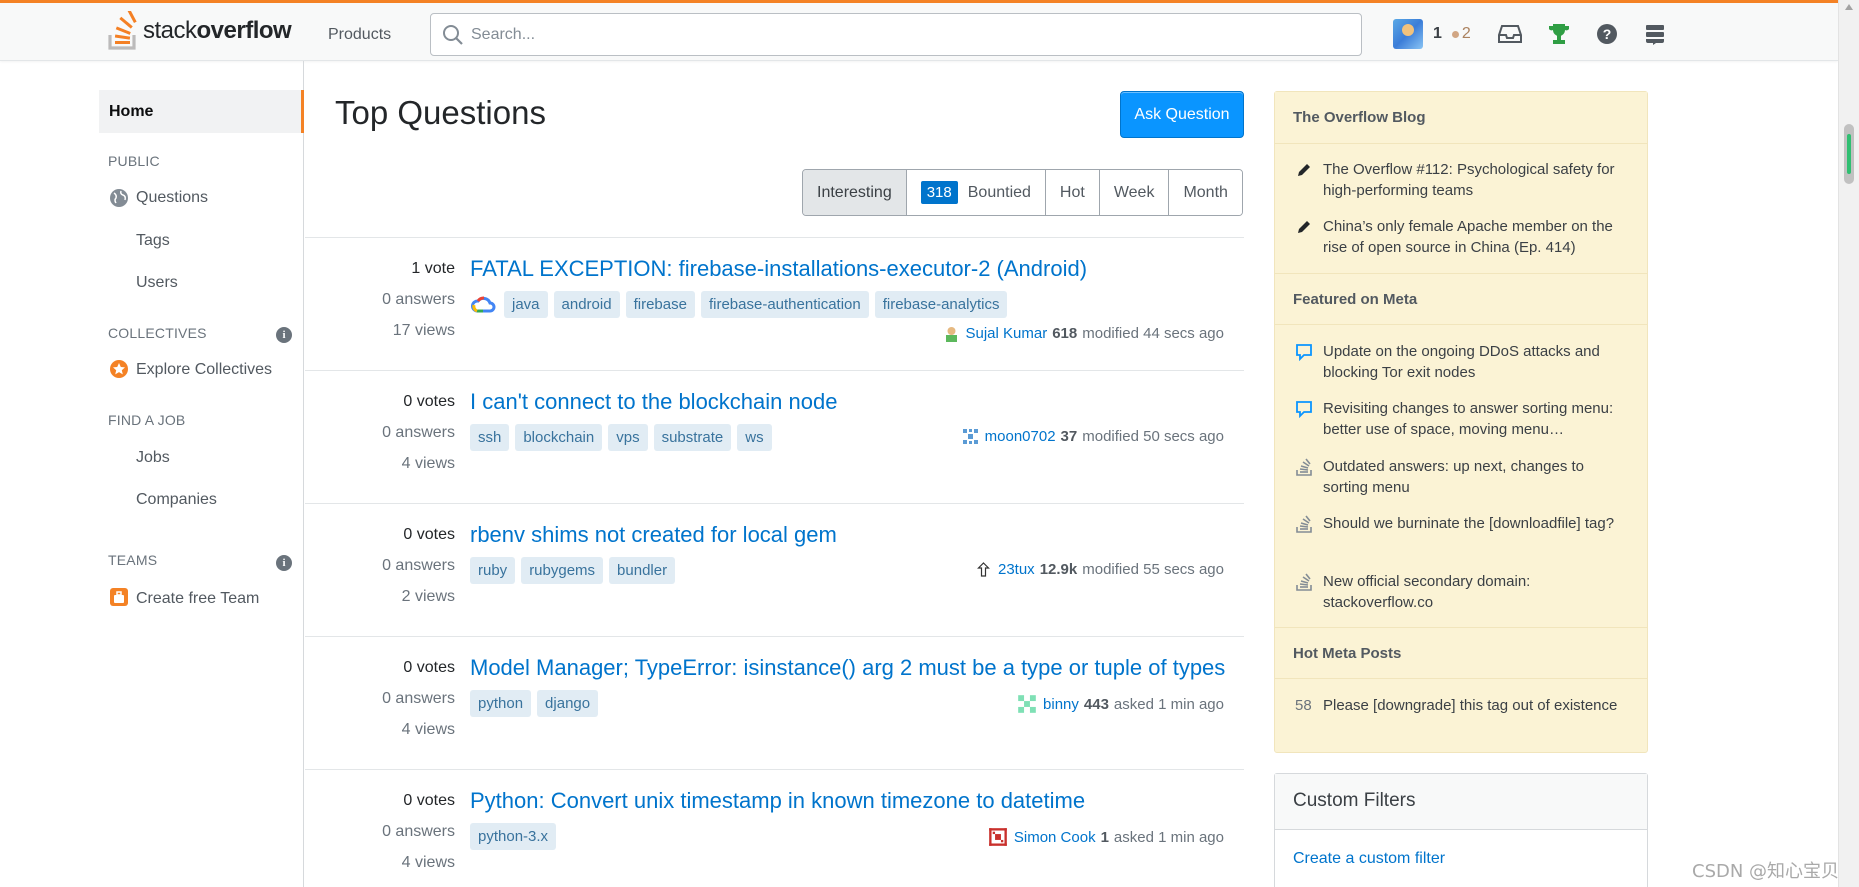 The width and height of the screenshot is (1859, 887). Describe the element at coordinates (653, 402) in the screenshot. I see `question-title-link: I can't connect to the blockchain node` at that location.